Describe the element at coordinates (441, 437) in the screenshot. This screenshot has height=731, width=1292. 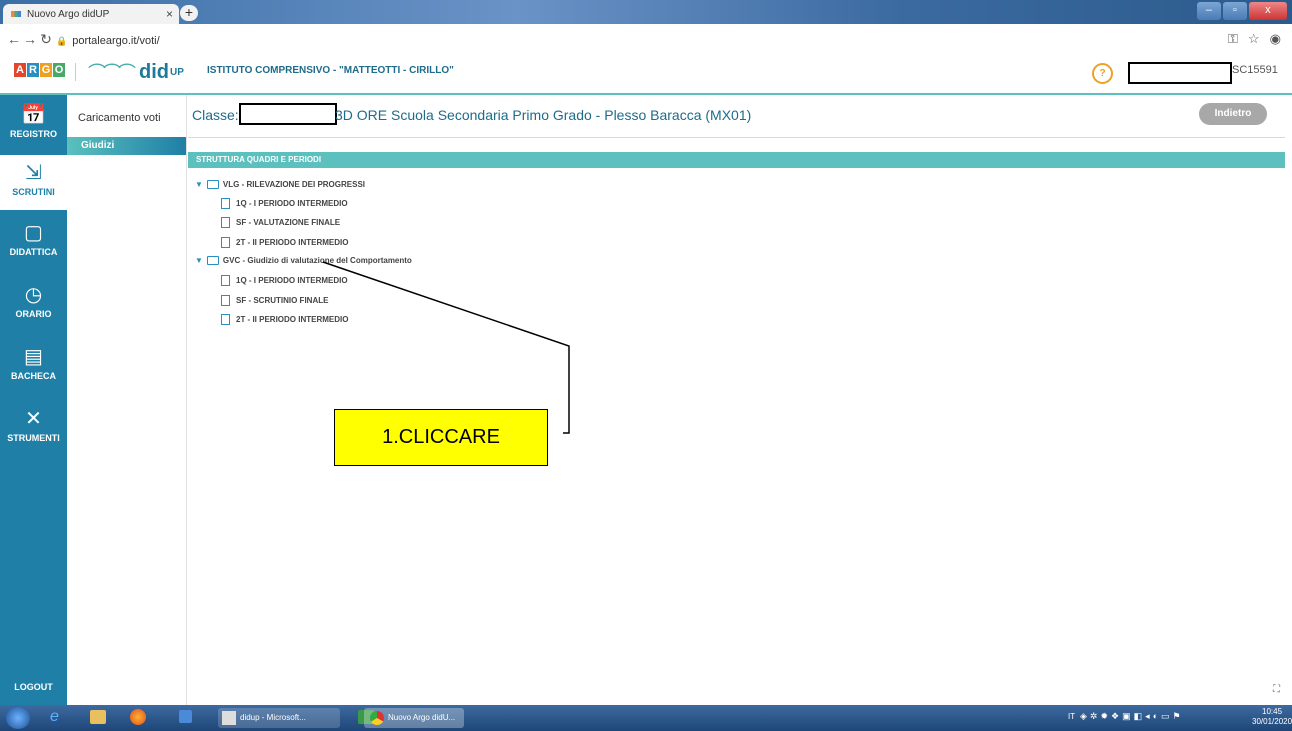
I see `annotation-callout: 1.CLICCARE` at that location.